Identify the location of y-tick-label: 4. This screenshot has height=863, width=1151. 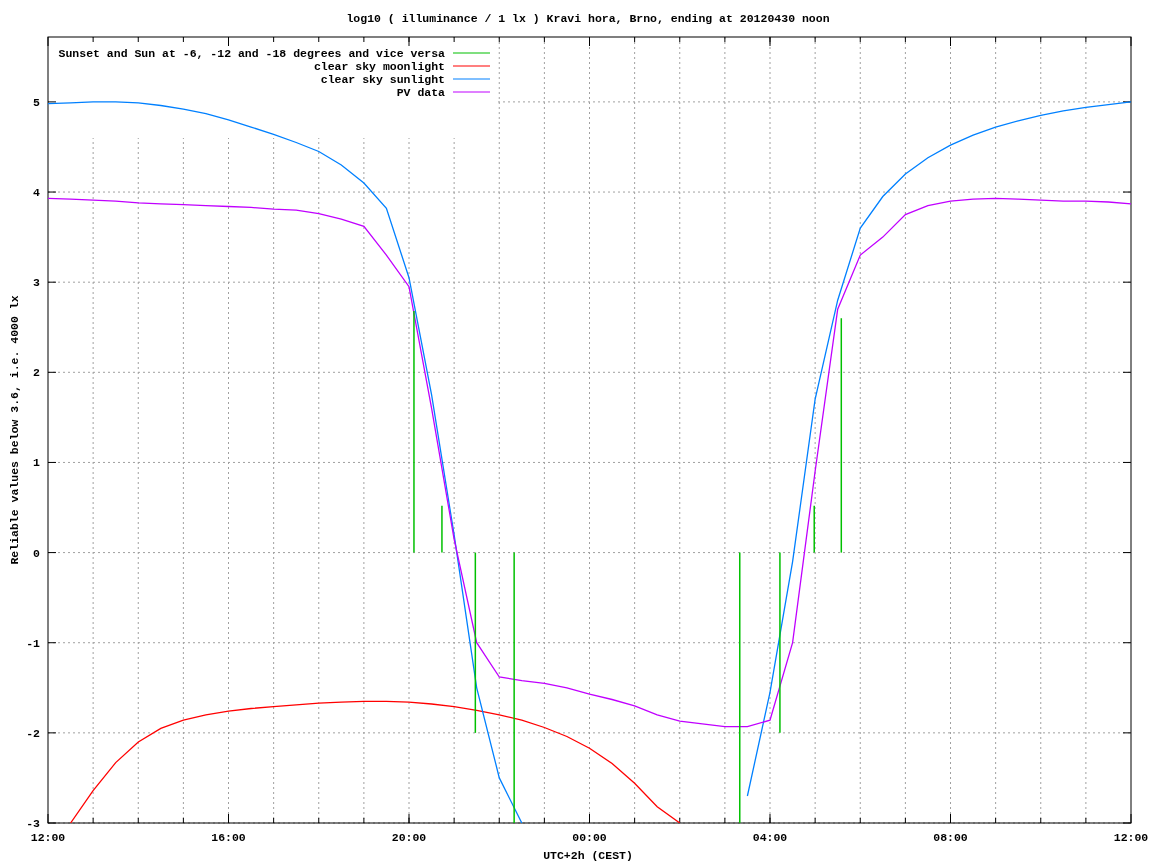
(36, 193).